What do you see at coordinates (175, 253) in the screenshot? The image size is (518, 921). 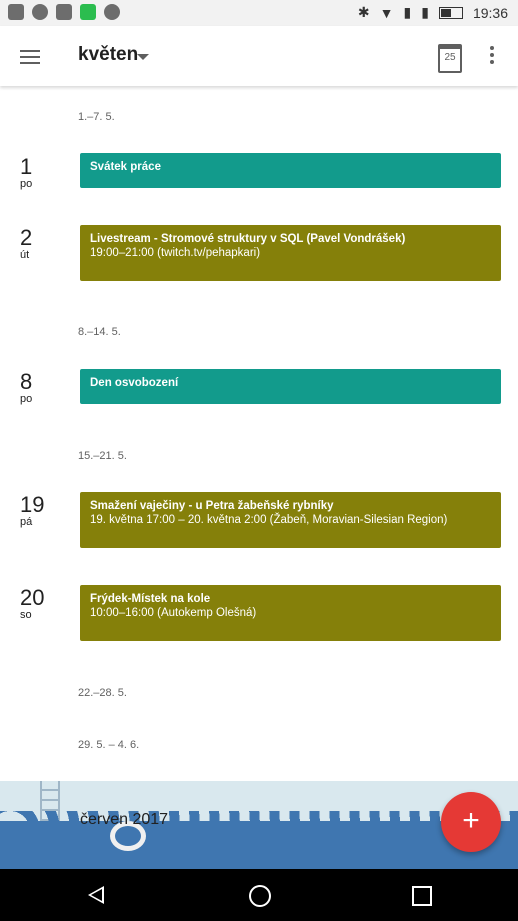 I see `event-details: 19:00–21:00 (twitch.tv/pehapkari)` at bounding box center [175, 253].